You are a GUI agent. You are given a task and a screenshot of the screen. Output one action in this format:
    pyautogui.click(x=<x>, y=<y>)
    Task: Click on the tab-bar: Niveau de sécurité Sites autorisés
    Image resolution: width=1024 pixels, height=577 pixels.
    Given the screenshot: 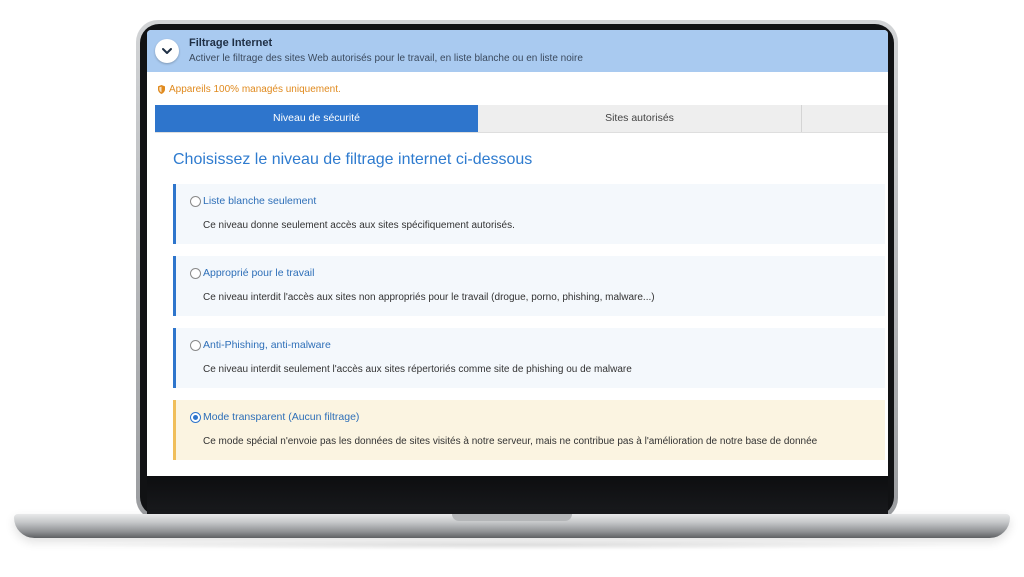 What is the action you would take?
    pyautogui.click(x=521, y=119)
    